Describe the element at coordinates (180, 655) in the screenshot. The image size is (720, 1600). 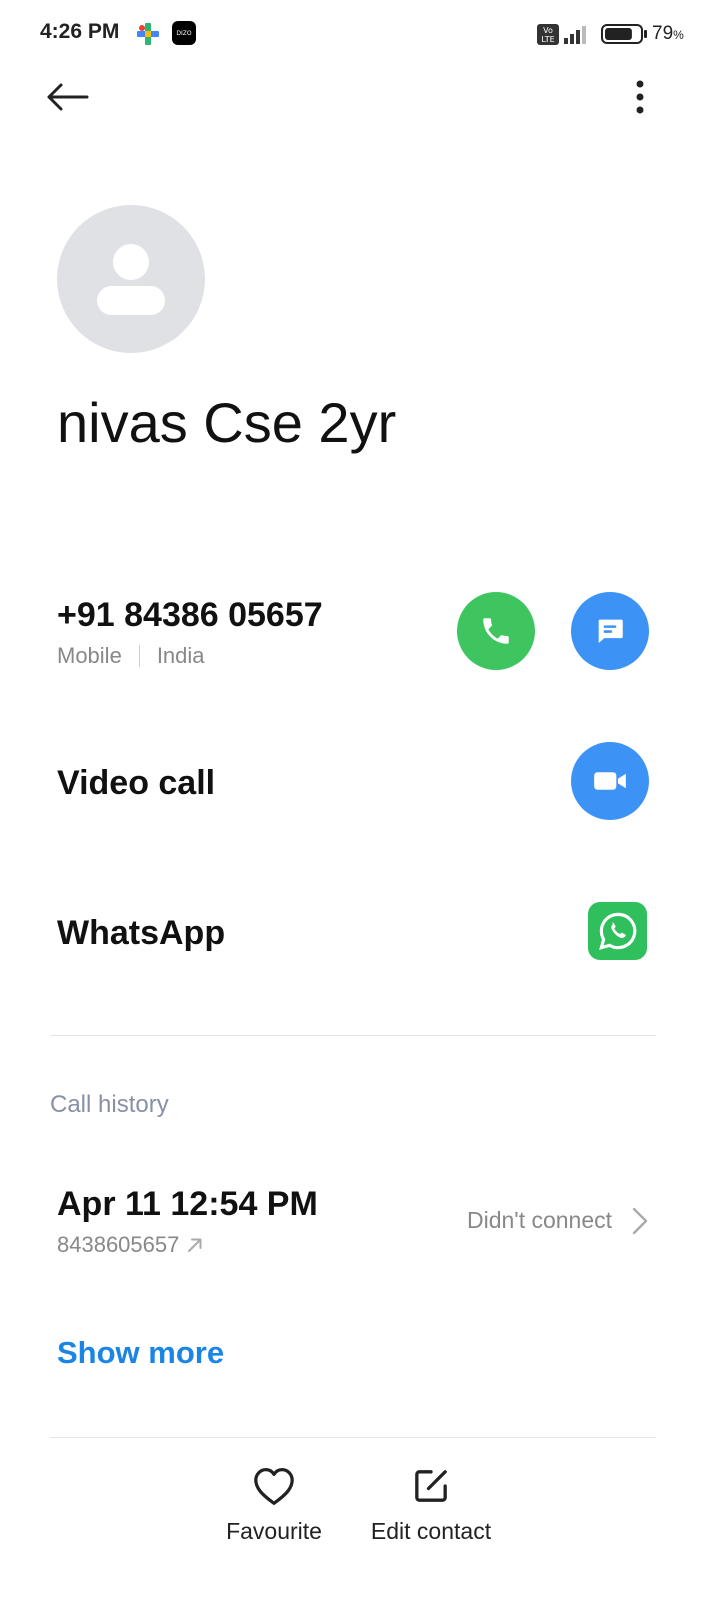
I see `phone-region: India` at that location.